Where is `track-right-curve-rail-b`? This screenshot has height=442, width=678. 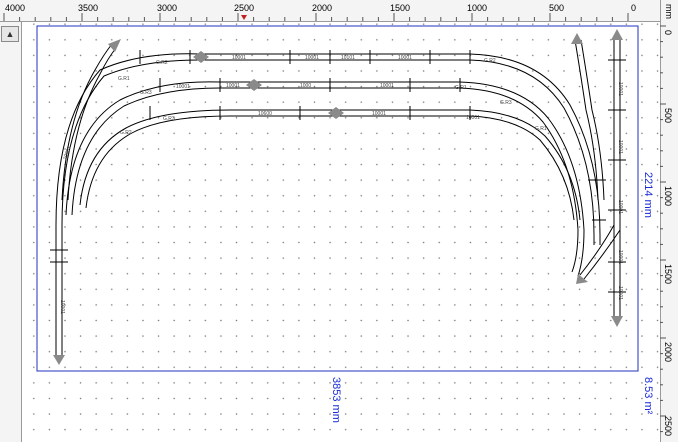
track-right-curve-rail-b is located at coordinates (602, 254).